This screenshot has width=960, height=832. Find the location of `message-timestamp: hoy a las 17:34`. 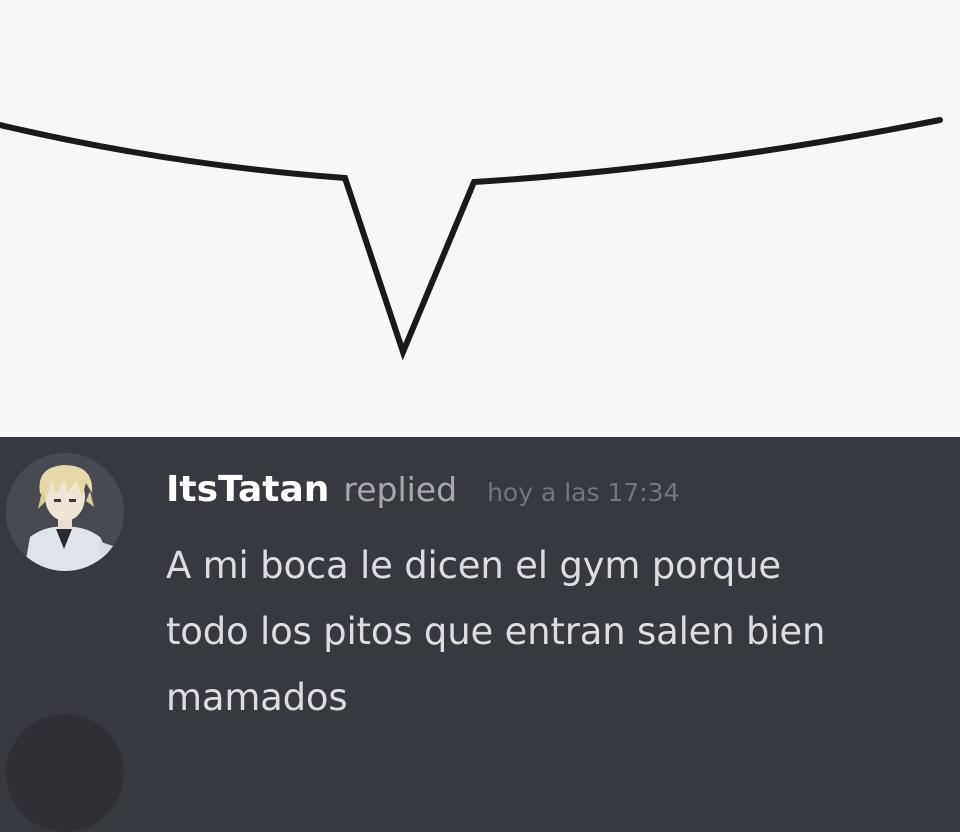

message-timestamp: hoy a las 17:34 is located at coordinates (583, 492).